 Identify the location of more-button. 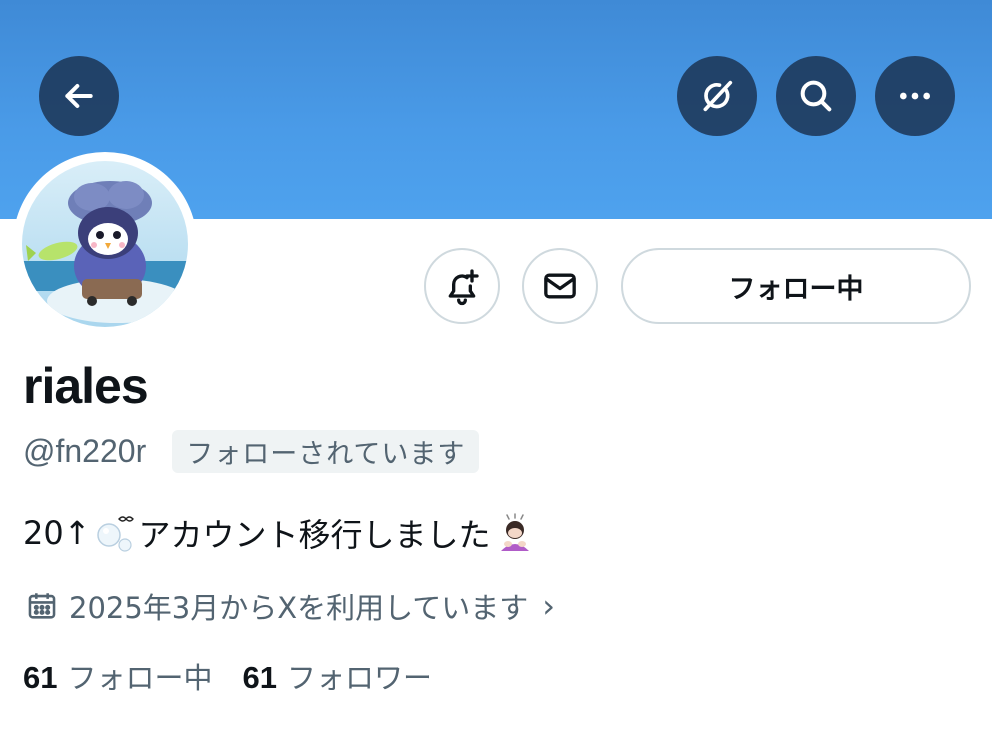
(915, 96).